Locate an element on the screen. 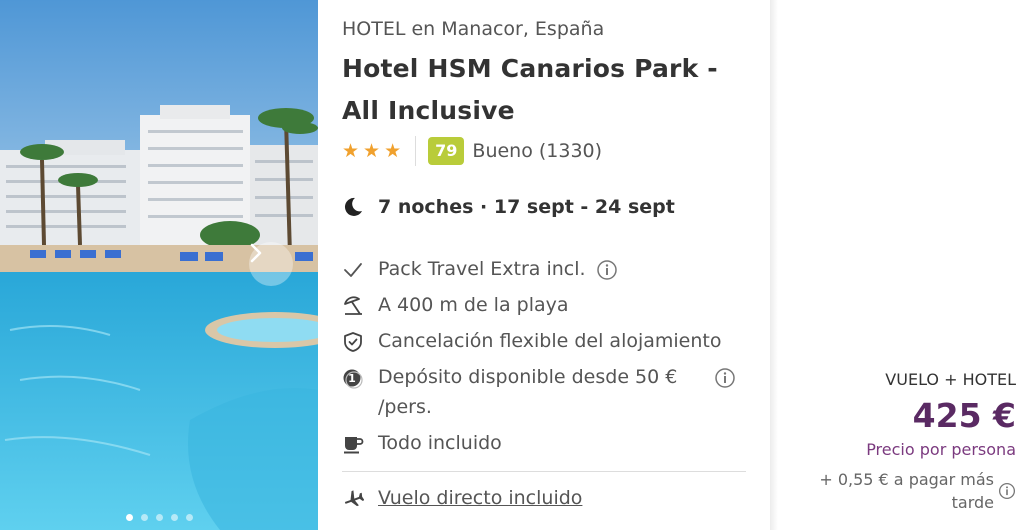 The image size is (1030, 530). feature-text: Pack Travel Extra incl. is located at coordinates (482, 269).